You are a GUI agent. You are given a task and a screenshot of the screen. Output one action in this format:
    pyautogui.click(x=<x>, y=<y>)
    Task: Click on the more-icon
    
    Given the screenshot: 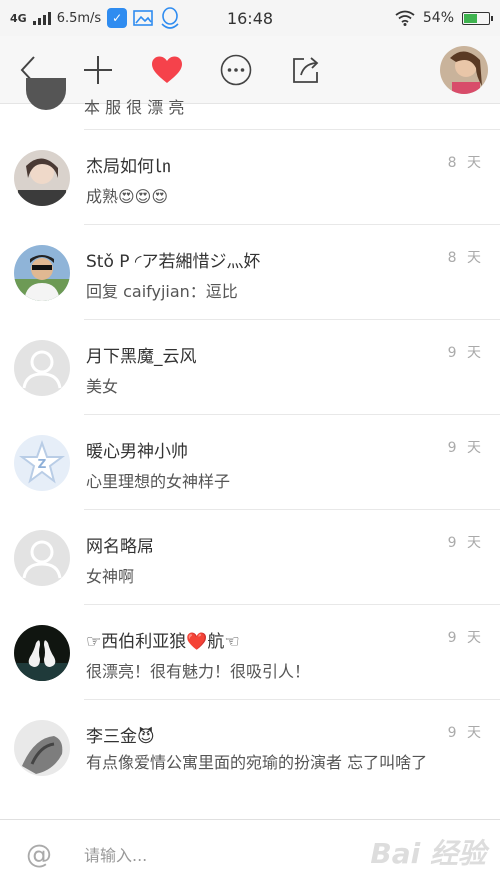 What is the action you would take?
    pyautogui.click(x=236, y=70)
    